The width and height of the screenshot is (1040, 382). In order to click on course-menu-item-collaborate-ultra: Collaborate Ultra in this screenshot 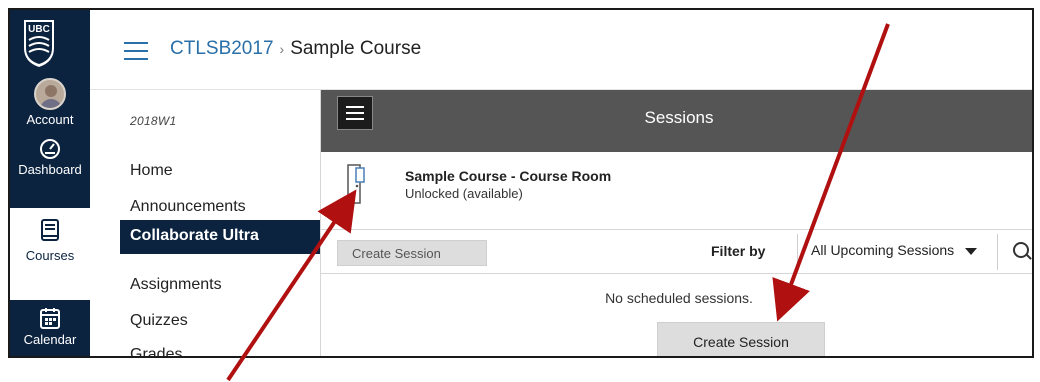, I will do `click(220, 237)`.